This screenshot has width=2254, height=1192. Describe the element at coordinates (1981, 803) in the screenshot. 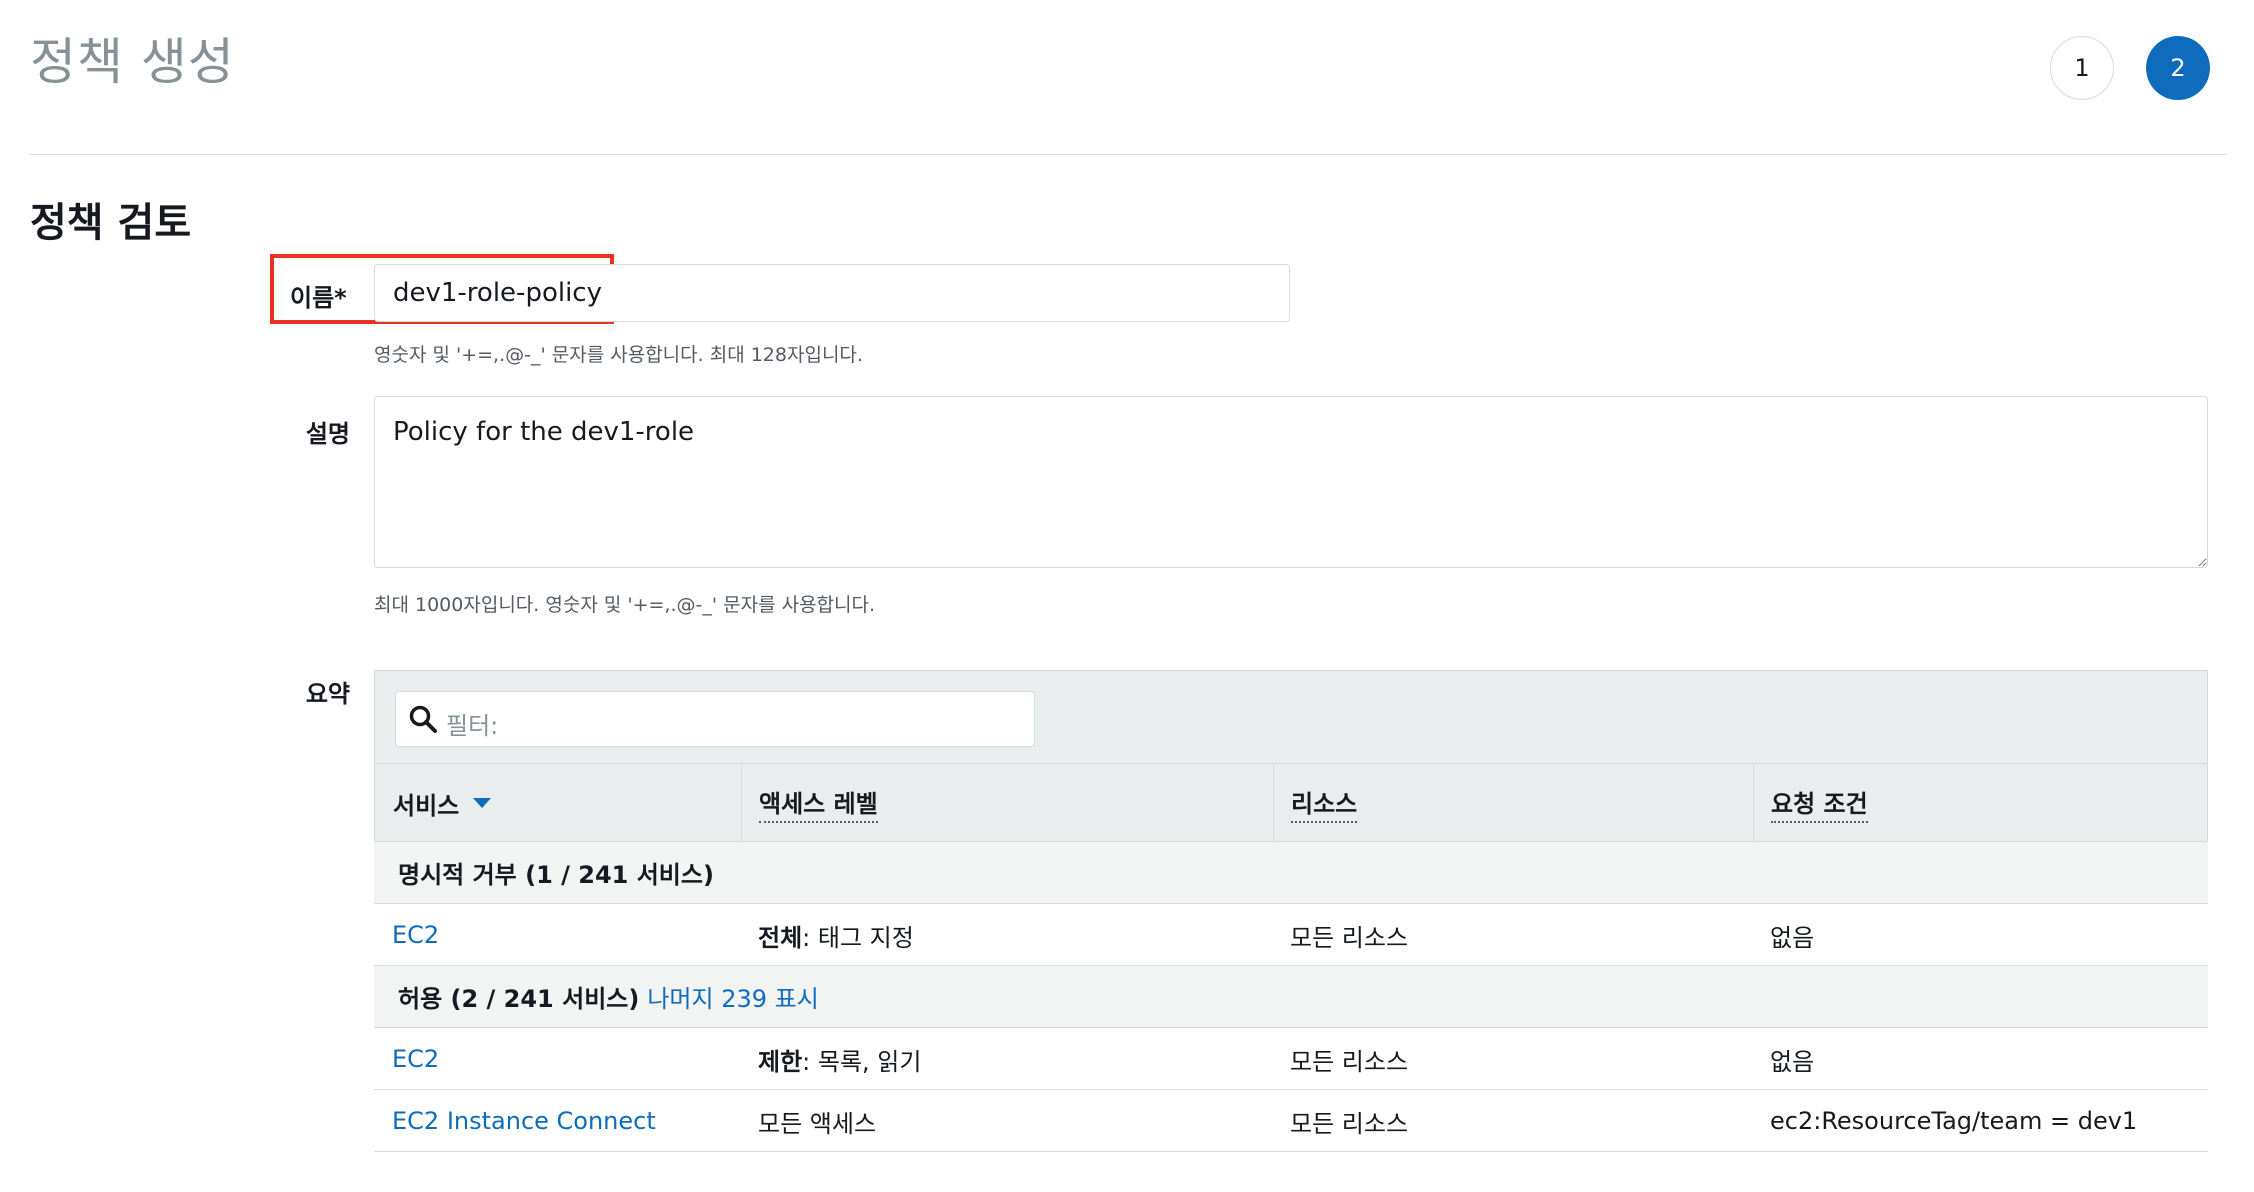

I see `column-header-request-condition: 요청 조건` at that location.